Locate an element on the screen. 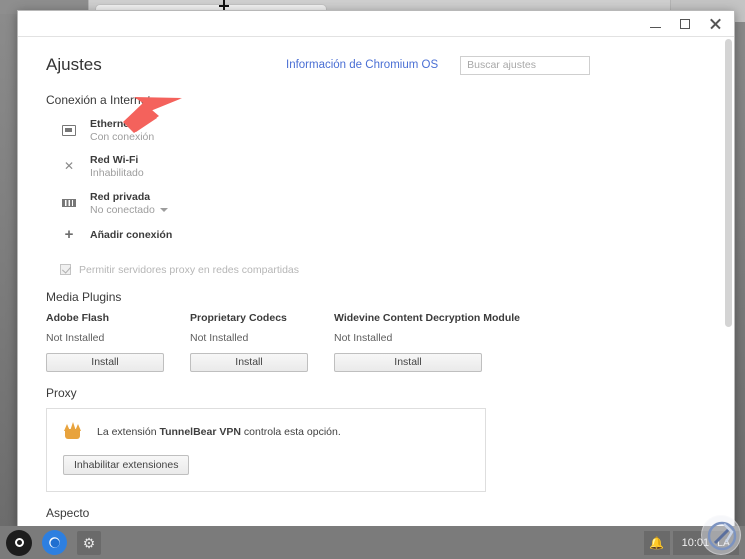 The height and width of the screenshot is (559, 745). network-status-text: No conectado is located at coordinates (122, 209).